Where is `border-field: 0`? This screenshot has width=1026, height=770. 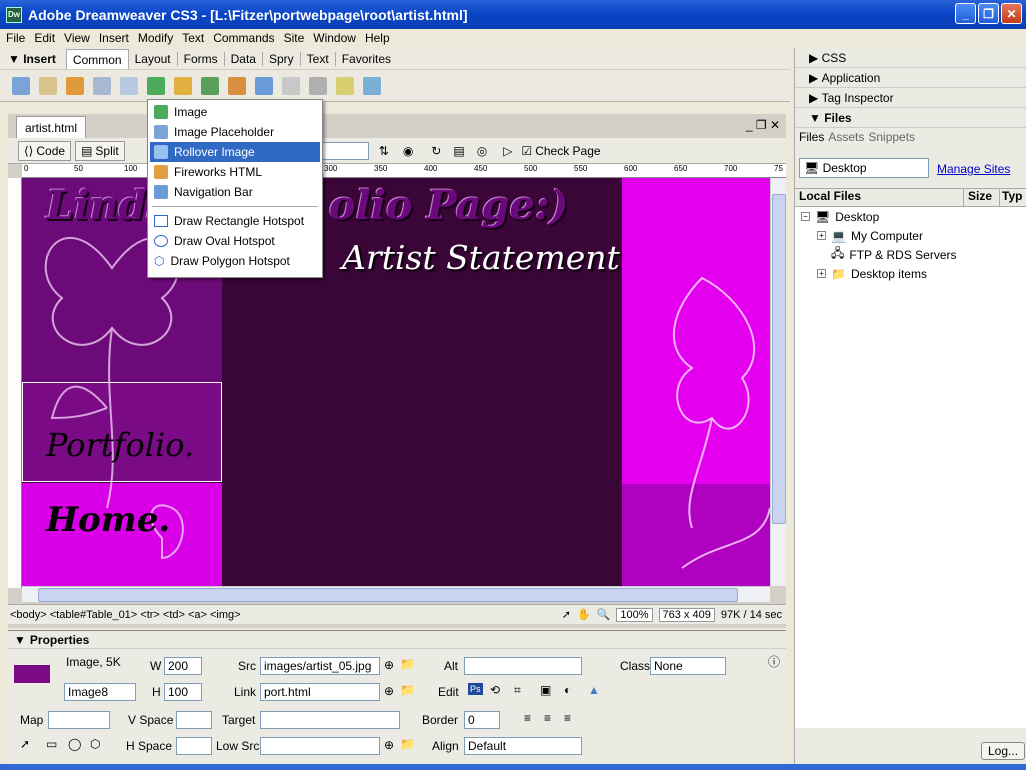
border-field: 0 is located at coordinates (482, 720).